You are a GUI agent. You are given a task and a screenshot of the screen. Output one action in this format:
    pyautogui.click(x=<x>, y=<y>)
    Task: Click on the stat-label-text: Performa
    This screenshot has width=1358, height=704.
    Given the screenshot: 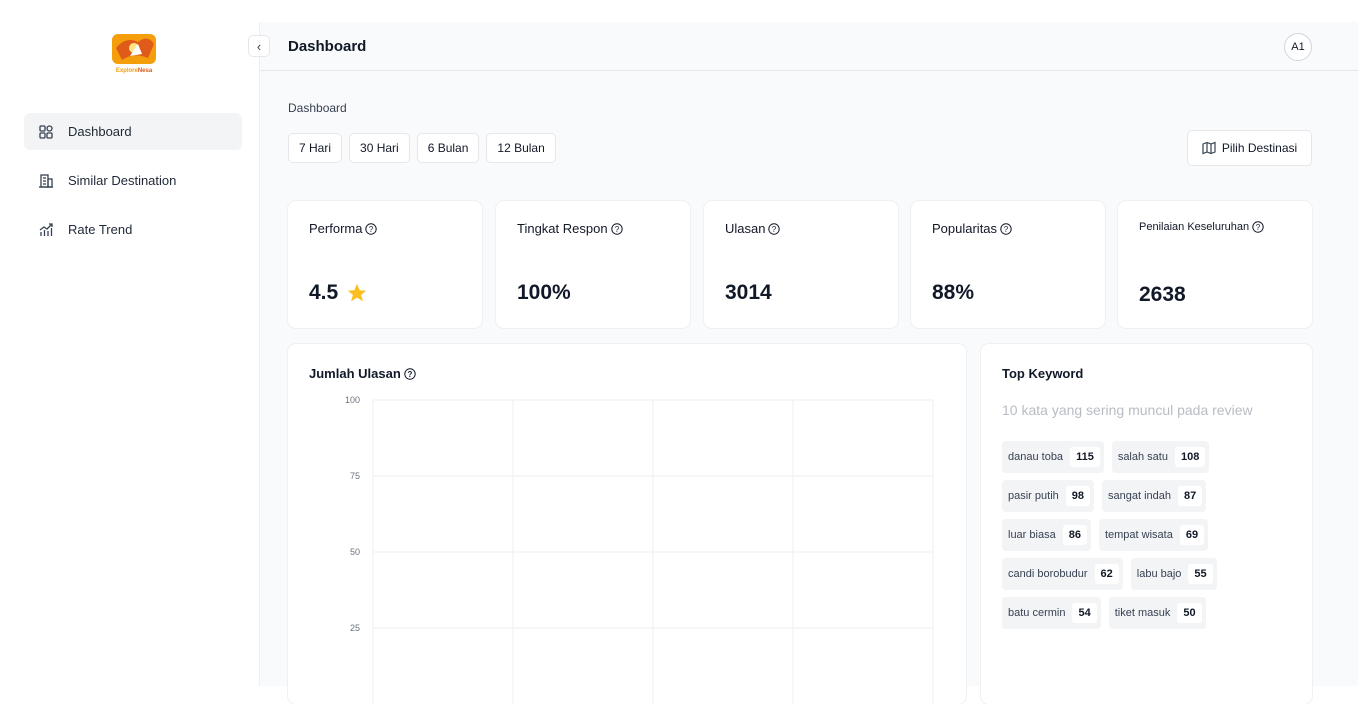 What is the action you would take?
    pyautogui.click(x=336, y=228)
    